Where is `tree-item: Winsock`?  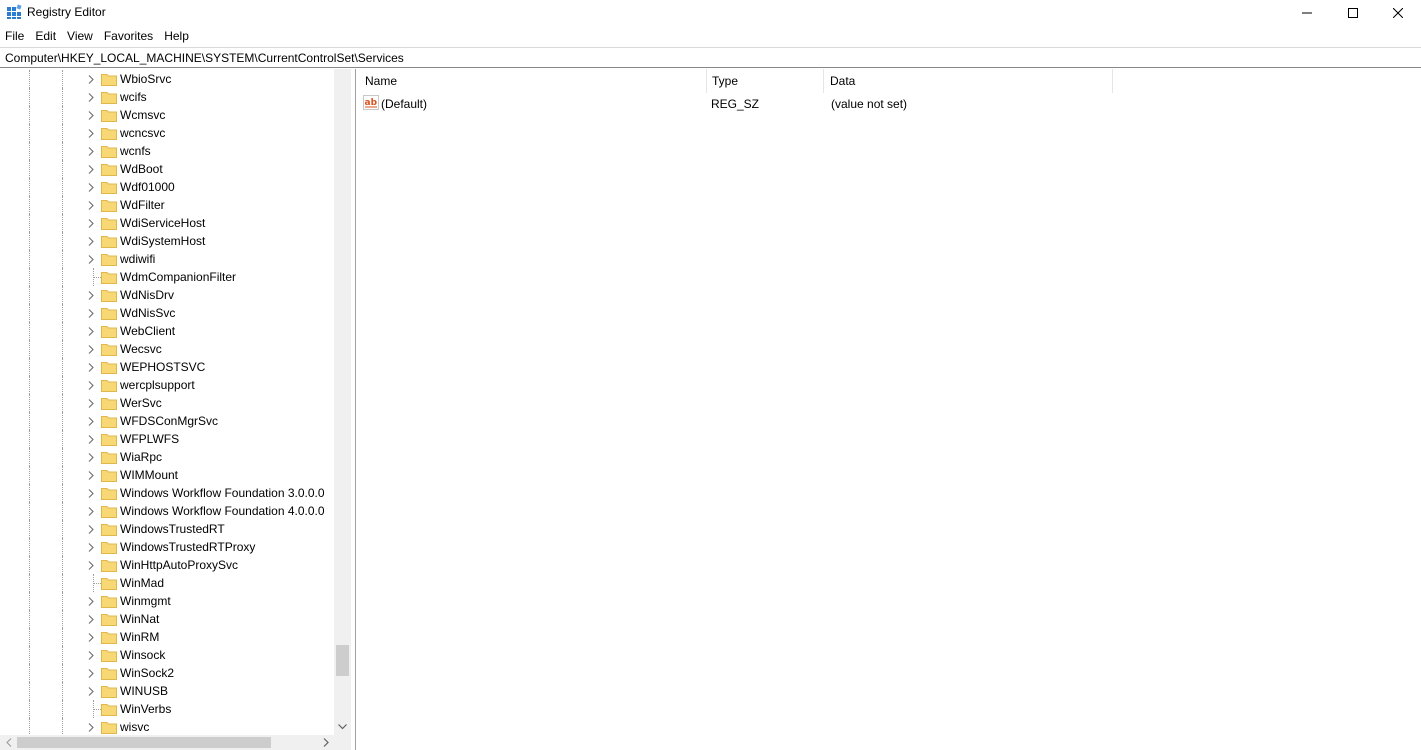 tree-item: Winsock is located at coordinates (167, 655).